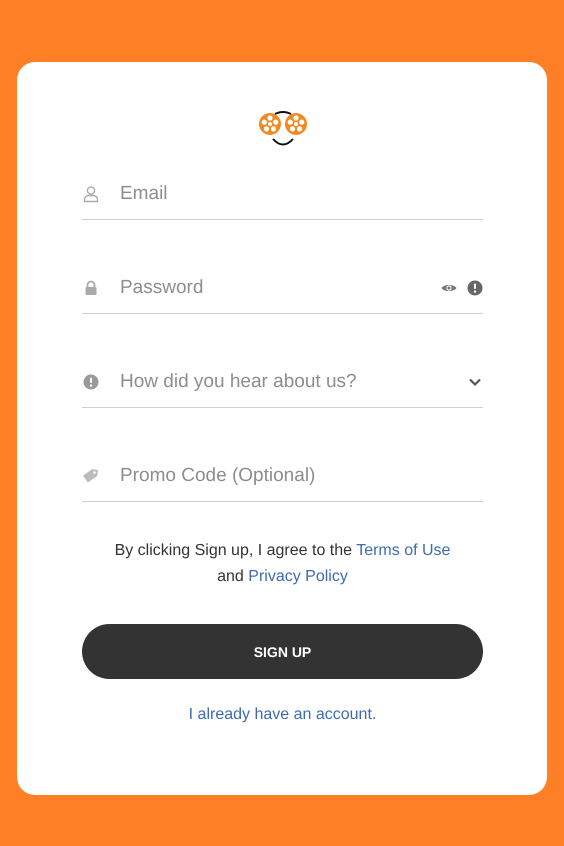  What do you see at coordinates (301, 476) in the screenshot?
I see `promo-code-field: Promo Code (Optional)` at bounding box center [301, 476].